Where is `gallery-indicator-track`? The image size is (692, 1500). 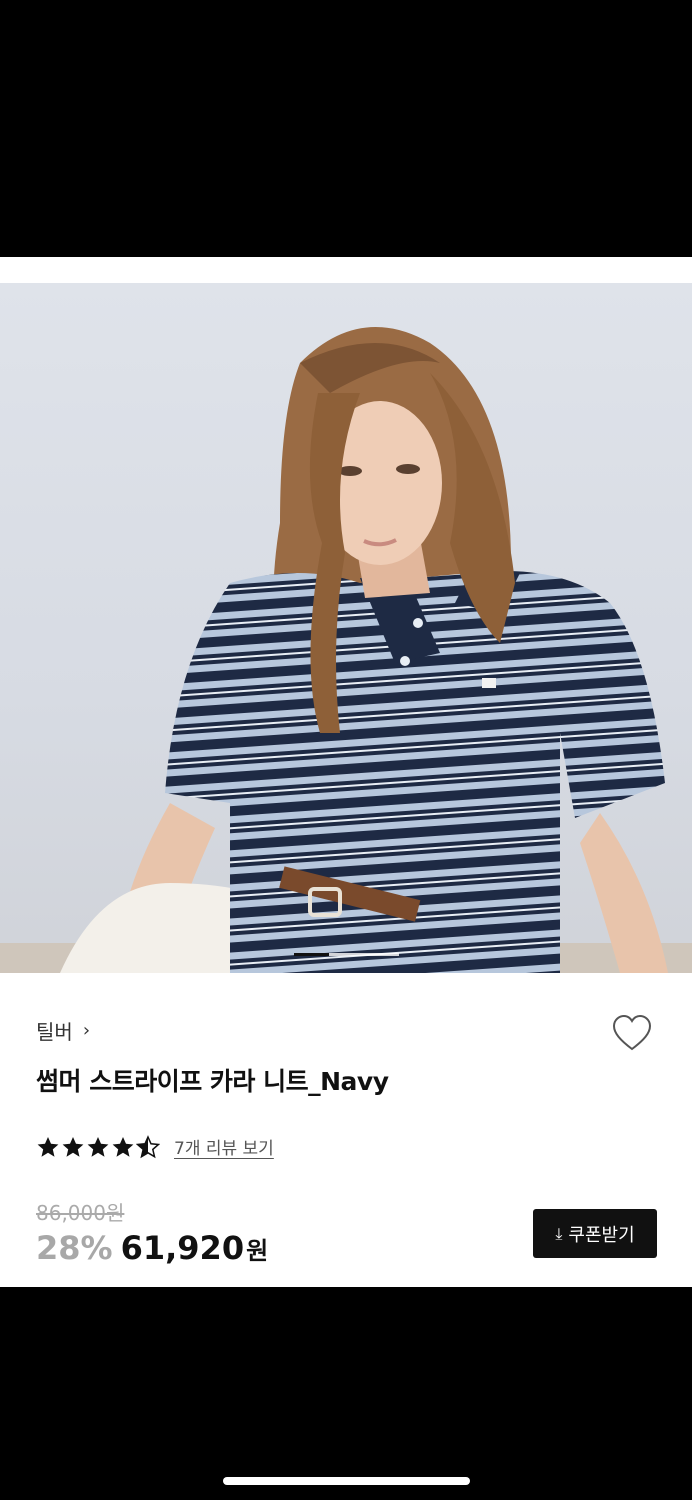 gallery-indicator-track is located at coordinates (364, 954).